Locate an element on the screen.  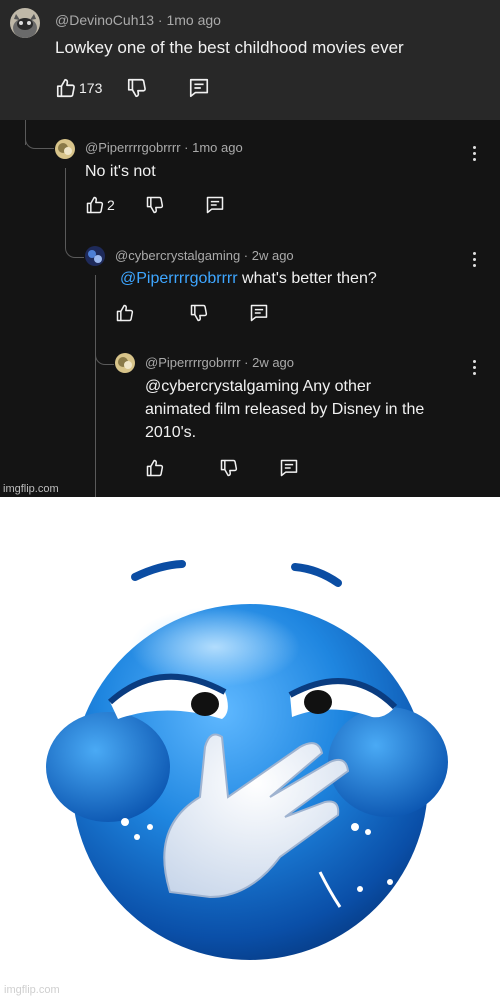
comment-text: @Piperrrrgobrrrr what's better then? is located at coordinates (248, 278).